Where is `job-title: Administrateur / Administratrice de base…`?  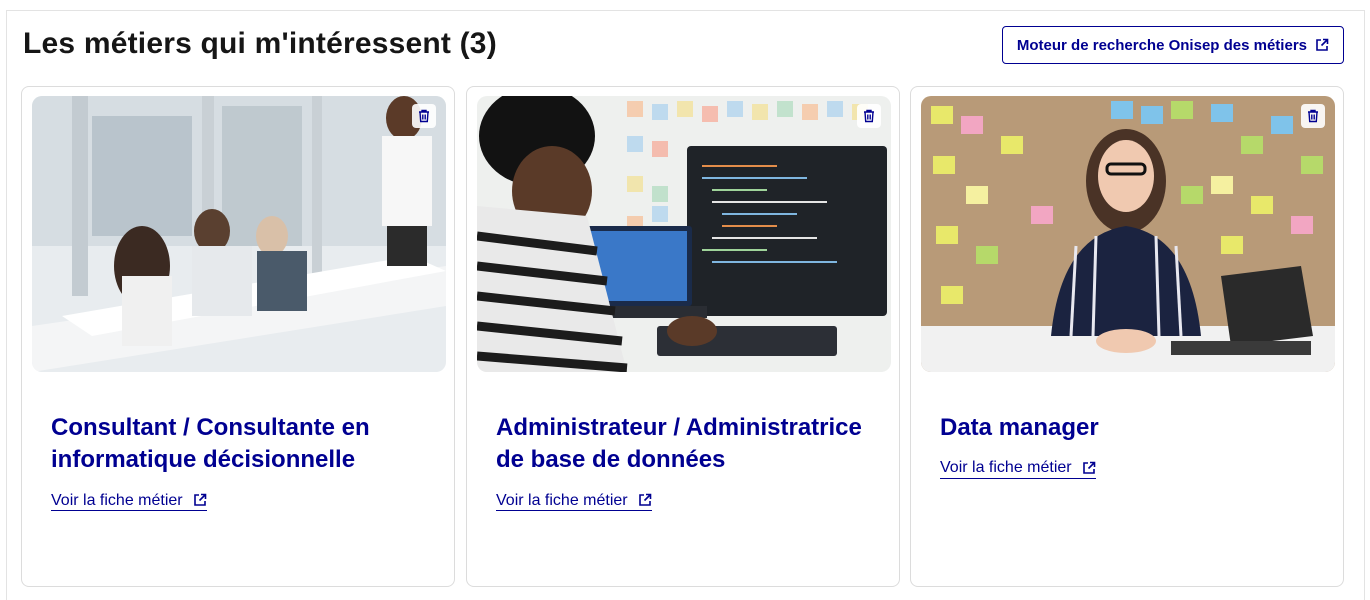 job-title: Administrateur / Administratrice de base… is located at coordinates (686, 463).